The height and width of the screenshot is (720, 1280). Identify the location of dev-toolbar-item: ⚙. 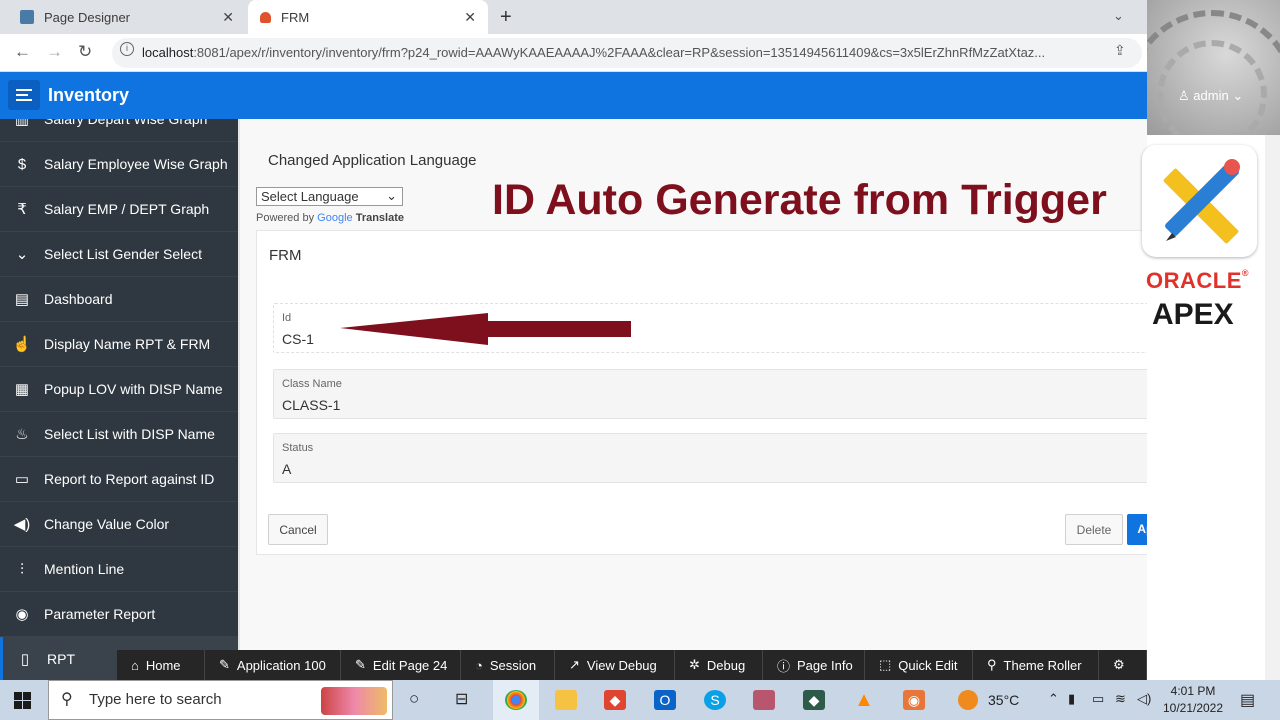
(1123, 665).